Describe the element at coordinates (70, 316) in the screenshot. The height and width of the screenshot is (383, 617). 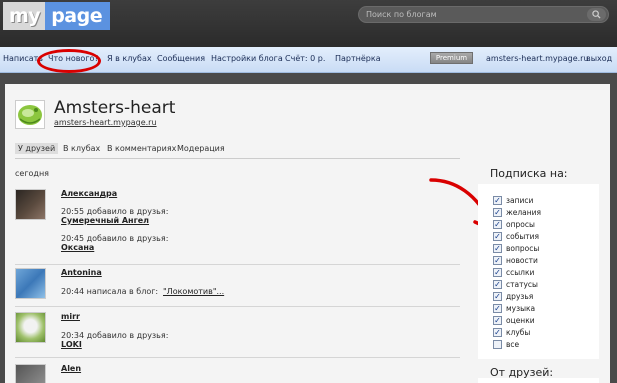
I see `feed-username: mirr` at that location.